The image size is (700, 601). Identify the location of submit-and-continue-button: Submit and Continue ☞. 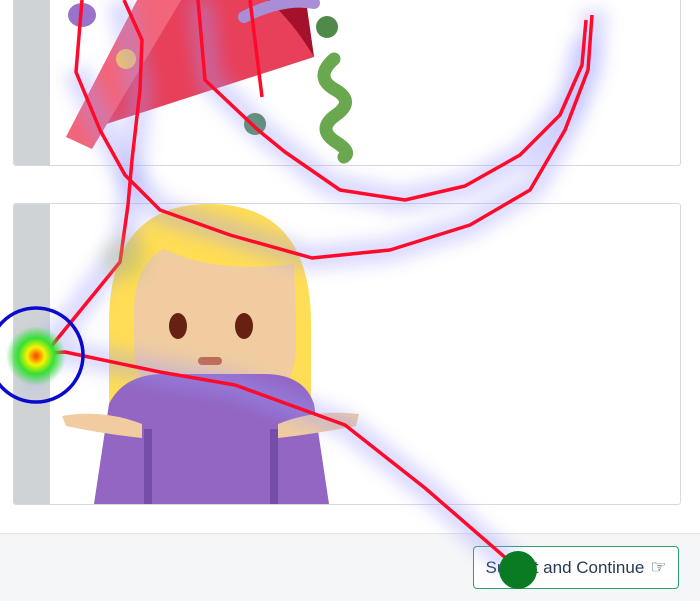
(576, 567).